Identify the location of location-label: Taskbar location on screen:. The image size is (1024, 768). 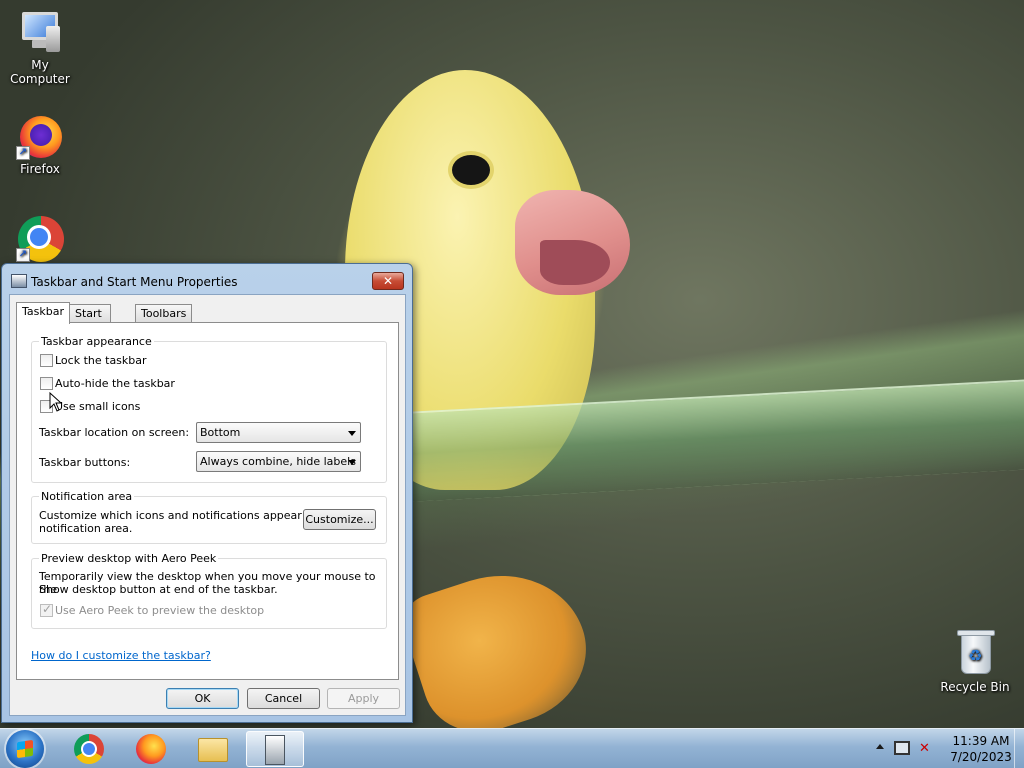
(114, 432).